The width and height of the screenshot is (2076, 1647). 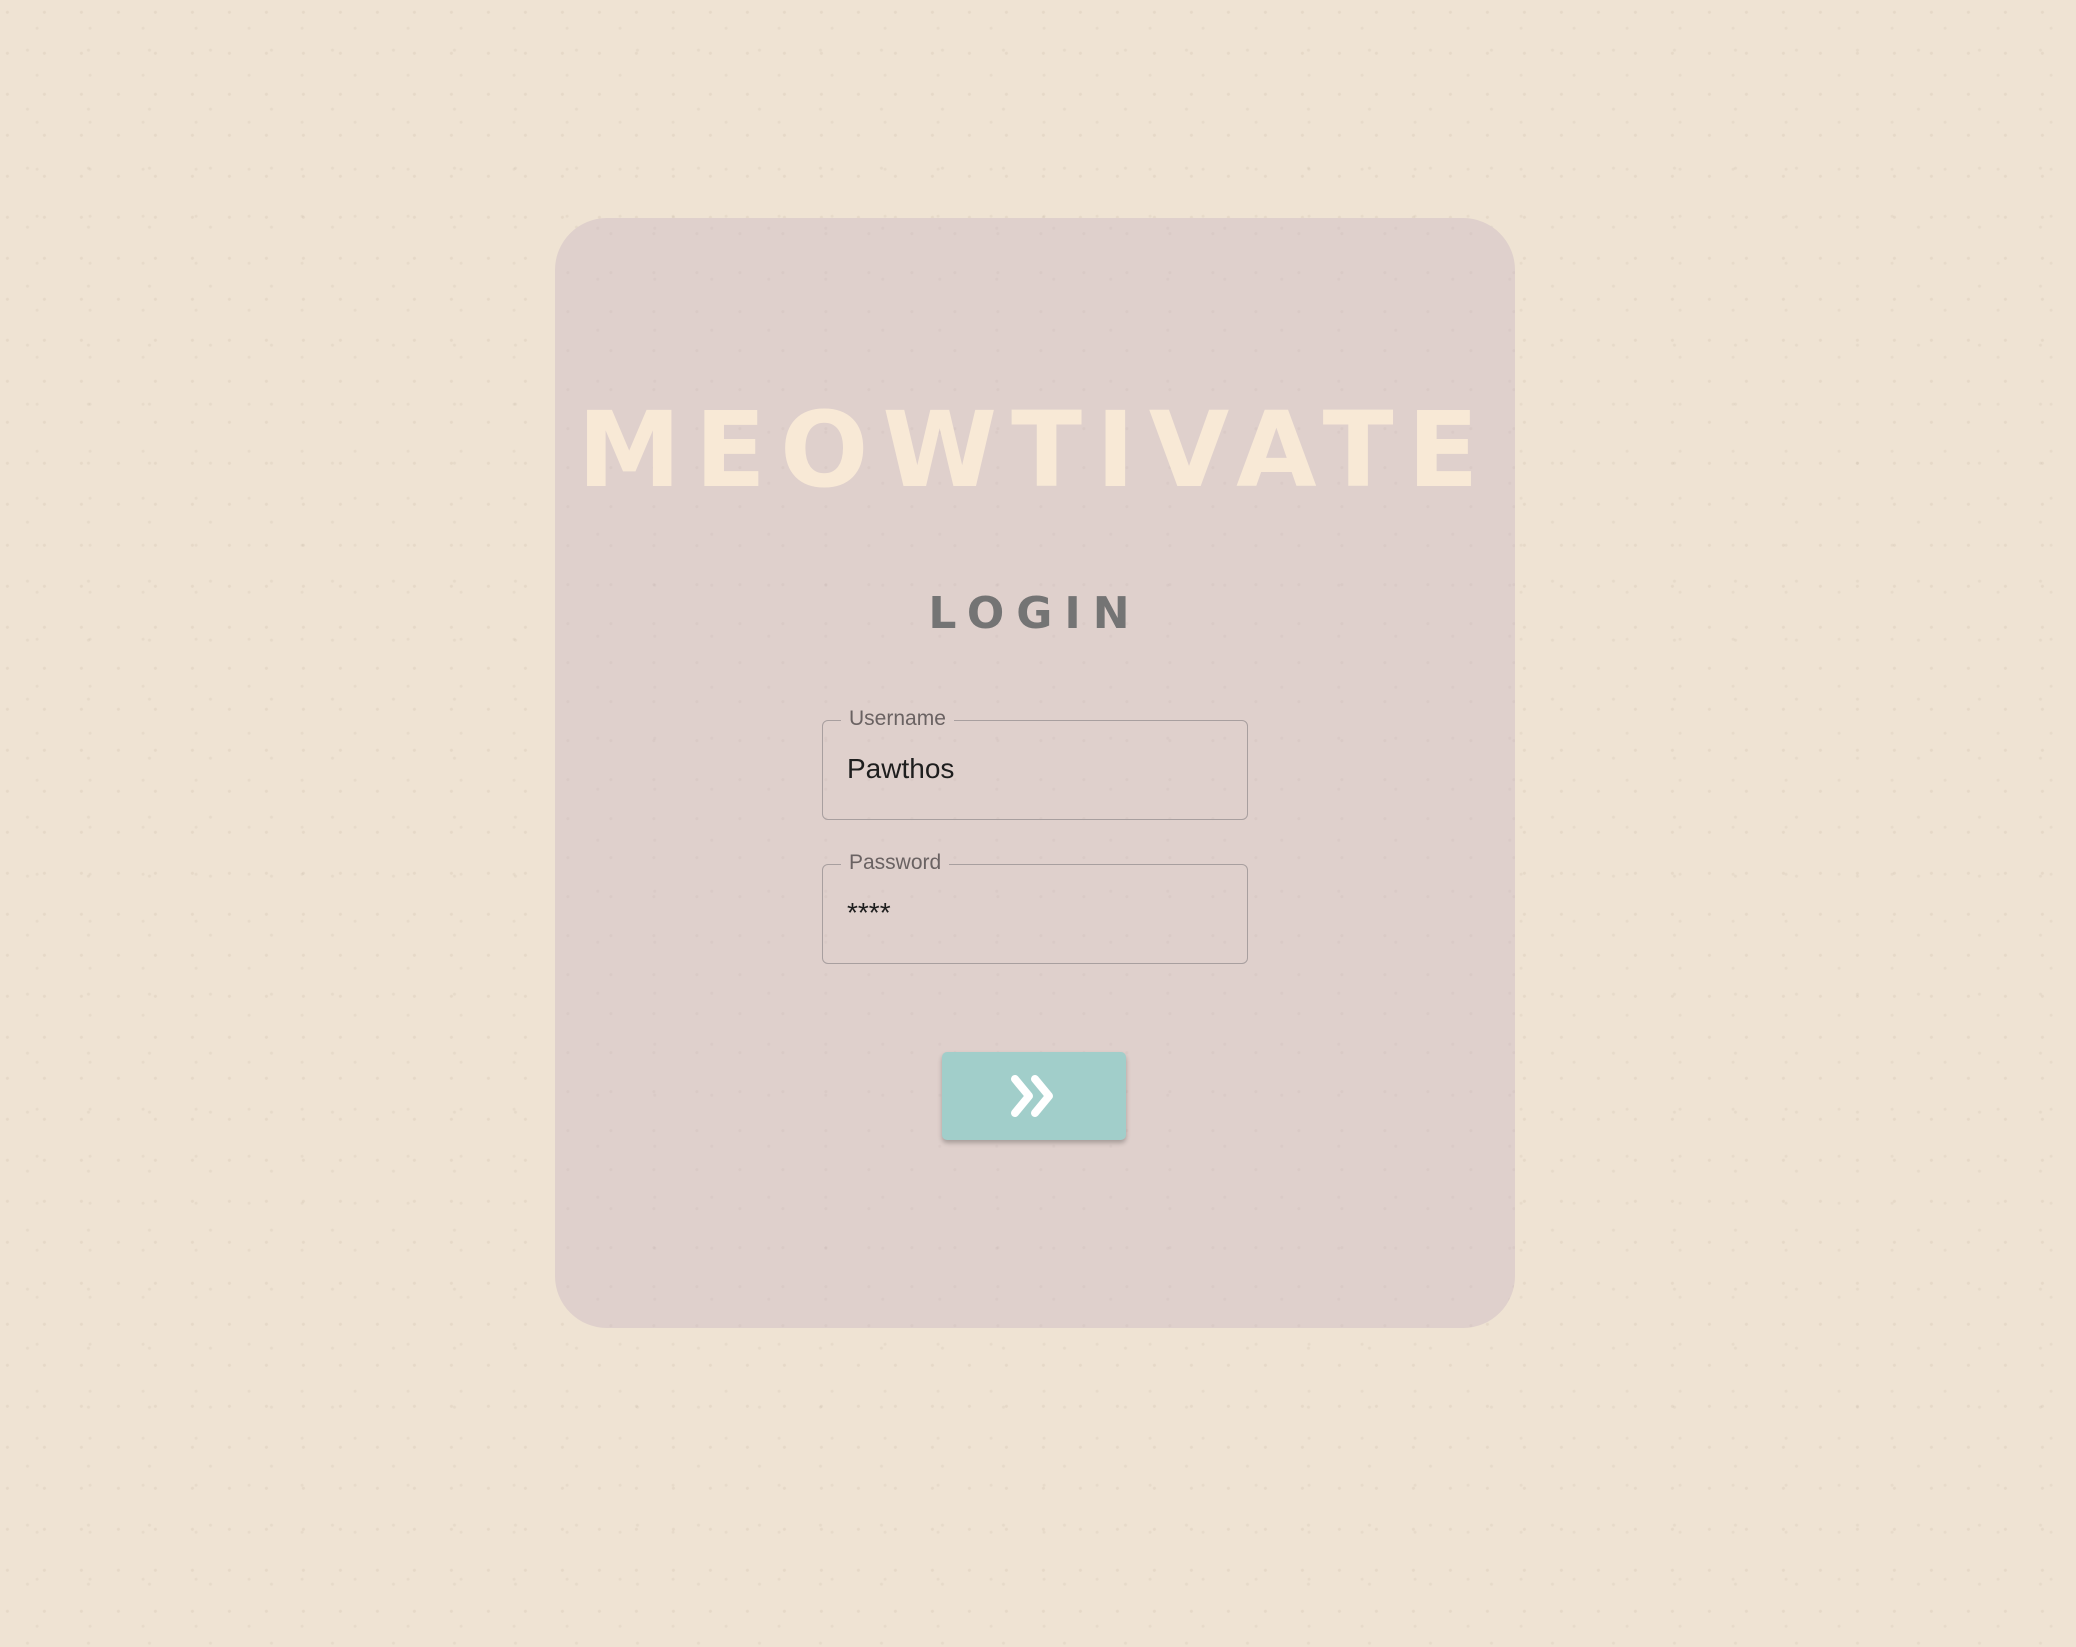 I want to click on login-submit-button, so click(x=1034, y=1096).